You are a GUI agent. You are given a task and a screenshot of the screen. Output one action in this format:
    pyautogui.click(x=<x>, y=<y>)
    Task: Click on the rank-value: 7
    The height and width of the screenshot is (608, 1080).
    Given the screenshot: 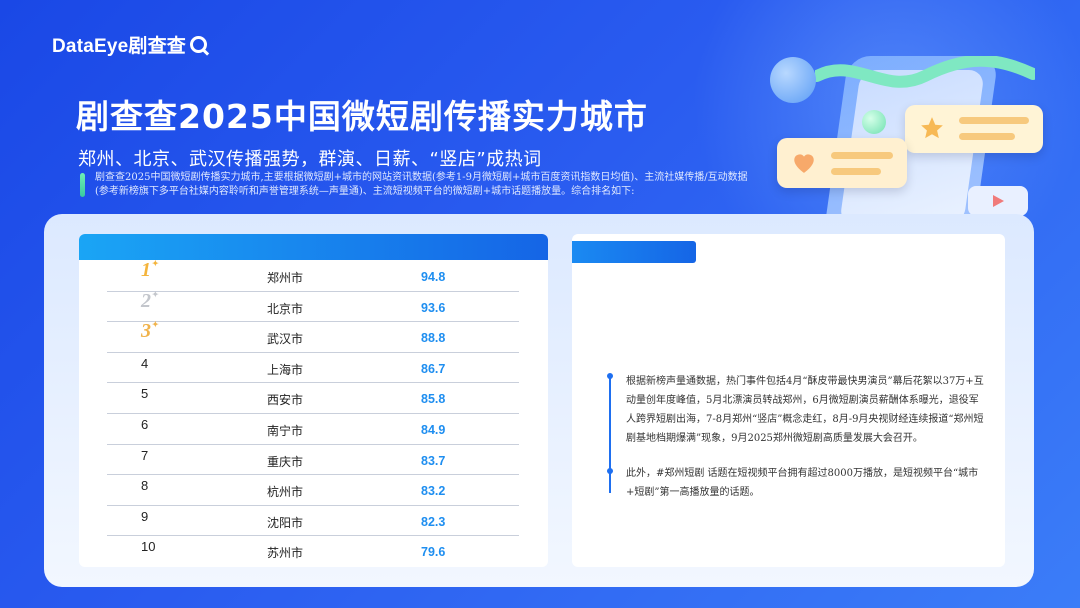 What is the action you would take?
    pyautogui.click(x=145, y=455)
    